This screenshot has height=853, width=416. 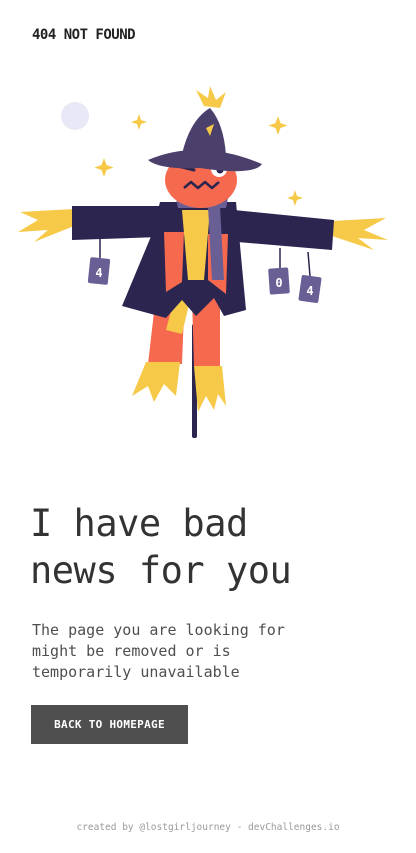 What do you see at coordinates (309, 264) in the screenshot?
I see `can-string` at bounding box center [309, 264].